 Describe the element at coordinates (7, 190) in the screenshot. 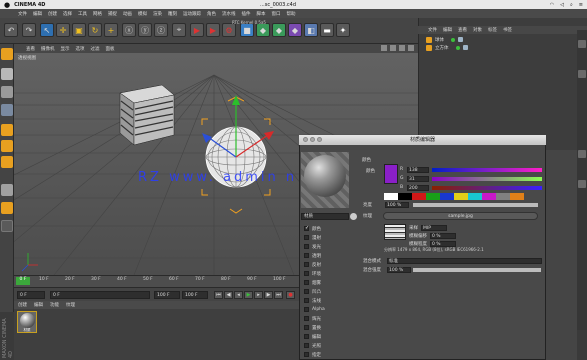

I see `axis-mode-icon` at that location.